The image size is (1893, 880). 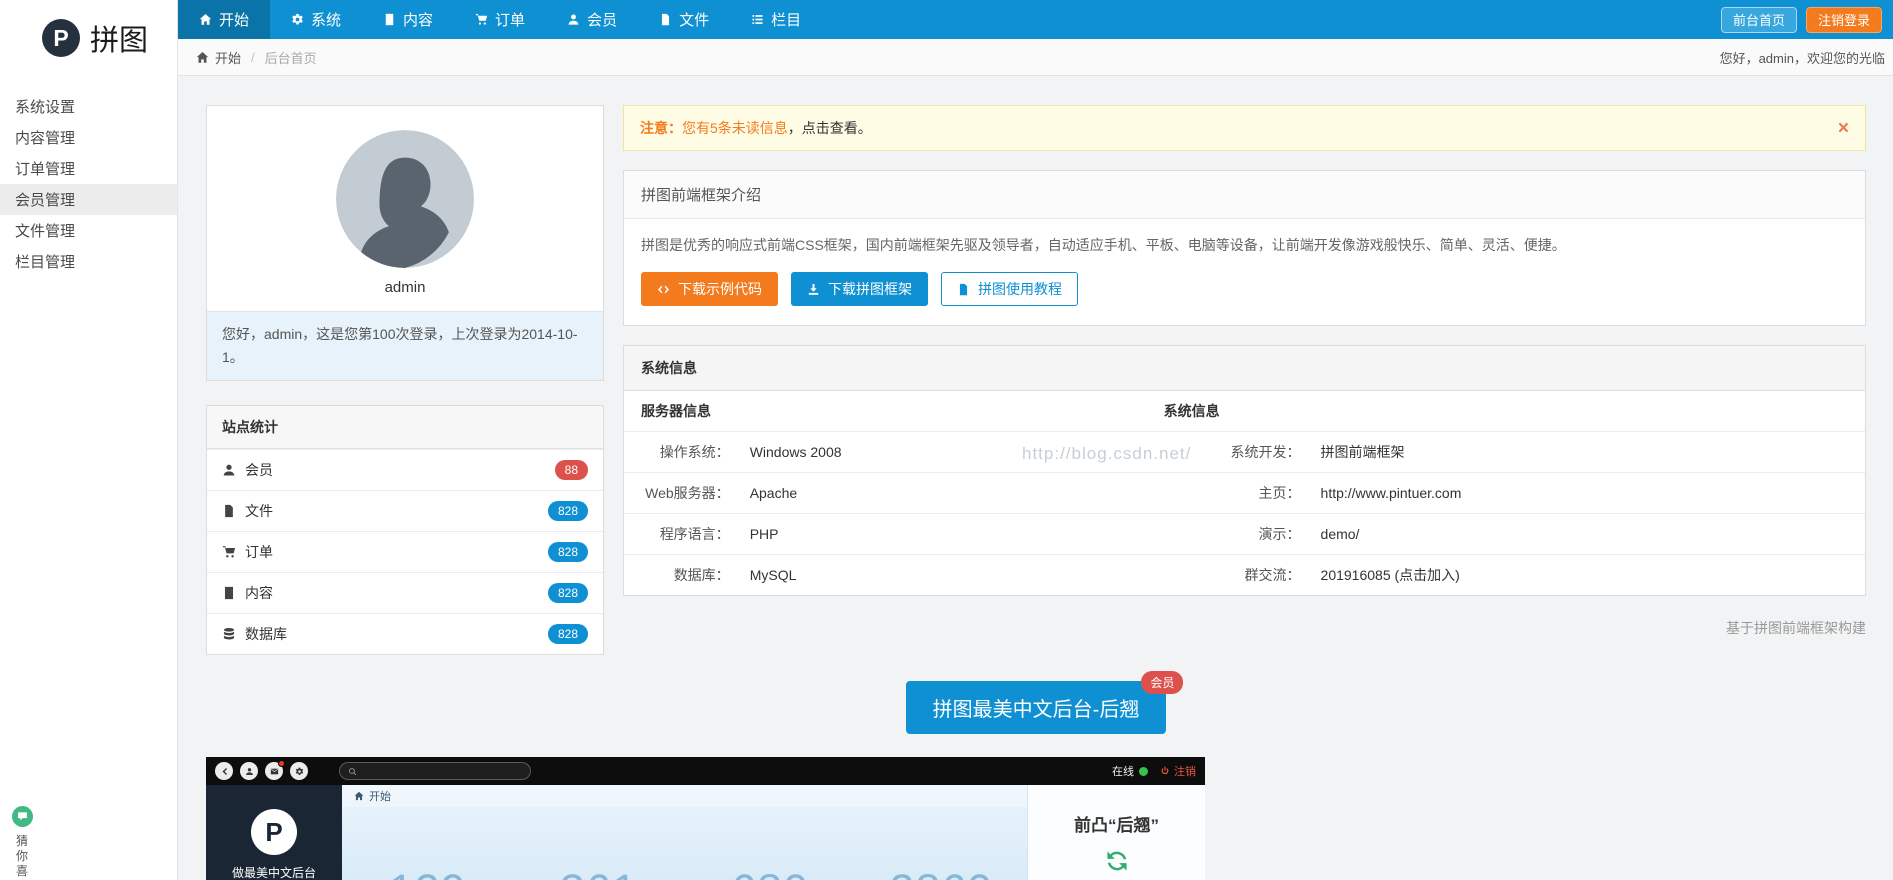 What do you see at coordinates (405, 633) in the screenshot?
I see `stat-row-database: 数据库 828` at bounding box center [405, 633].